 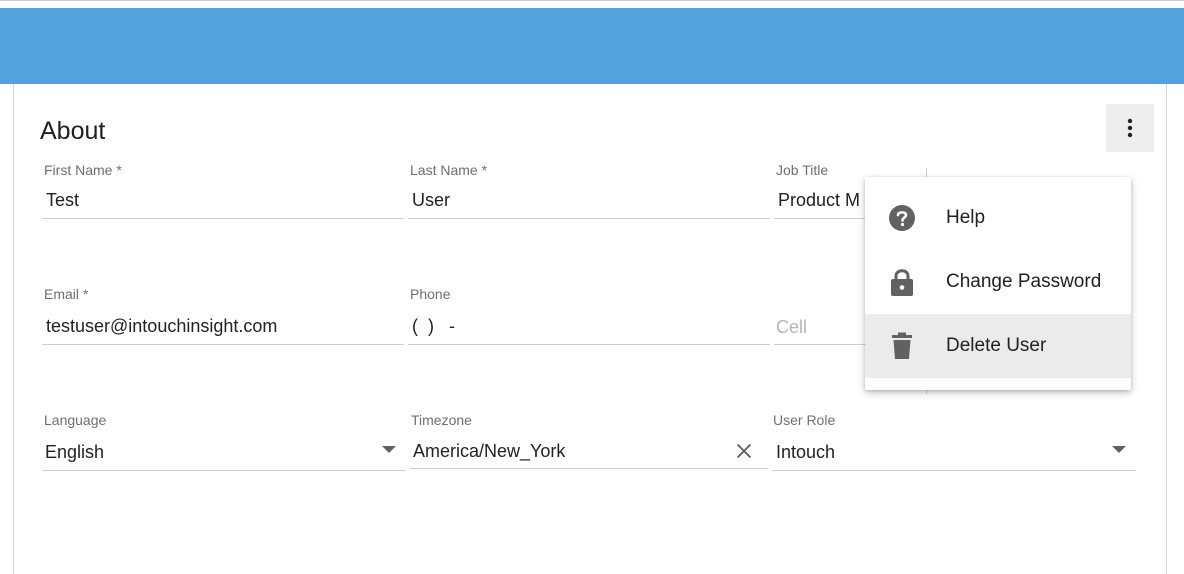 What do you see at coordinates (902, 282) in the screenshot?
I see `lock-icon` at bounding box center [902, 282].